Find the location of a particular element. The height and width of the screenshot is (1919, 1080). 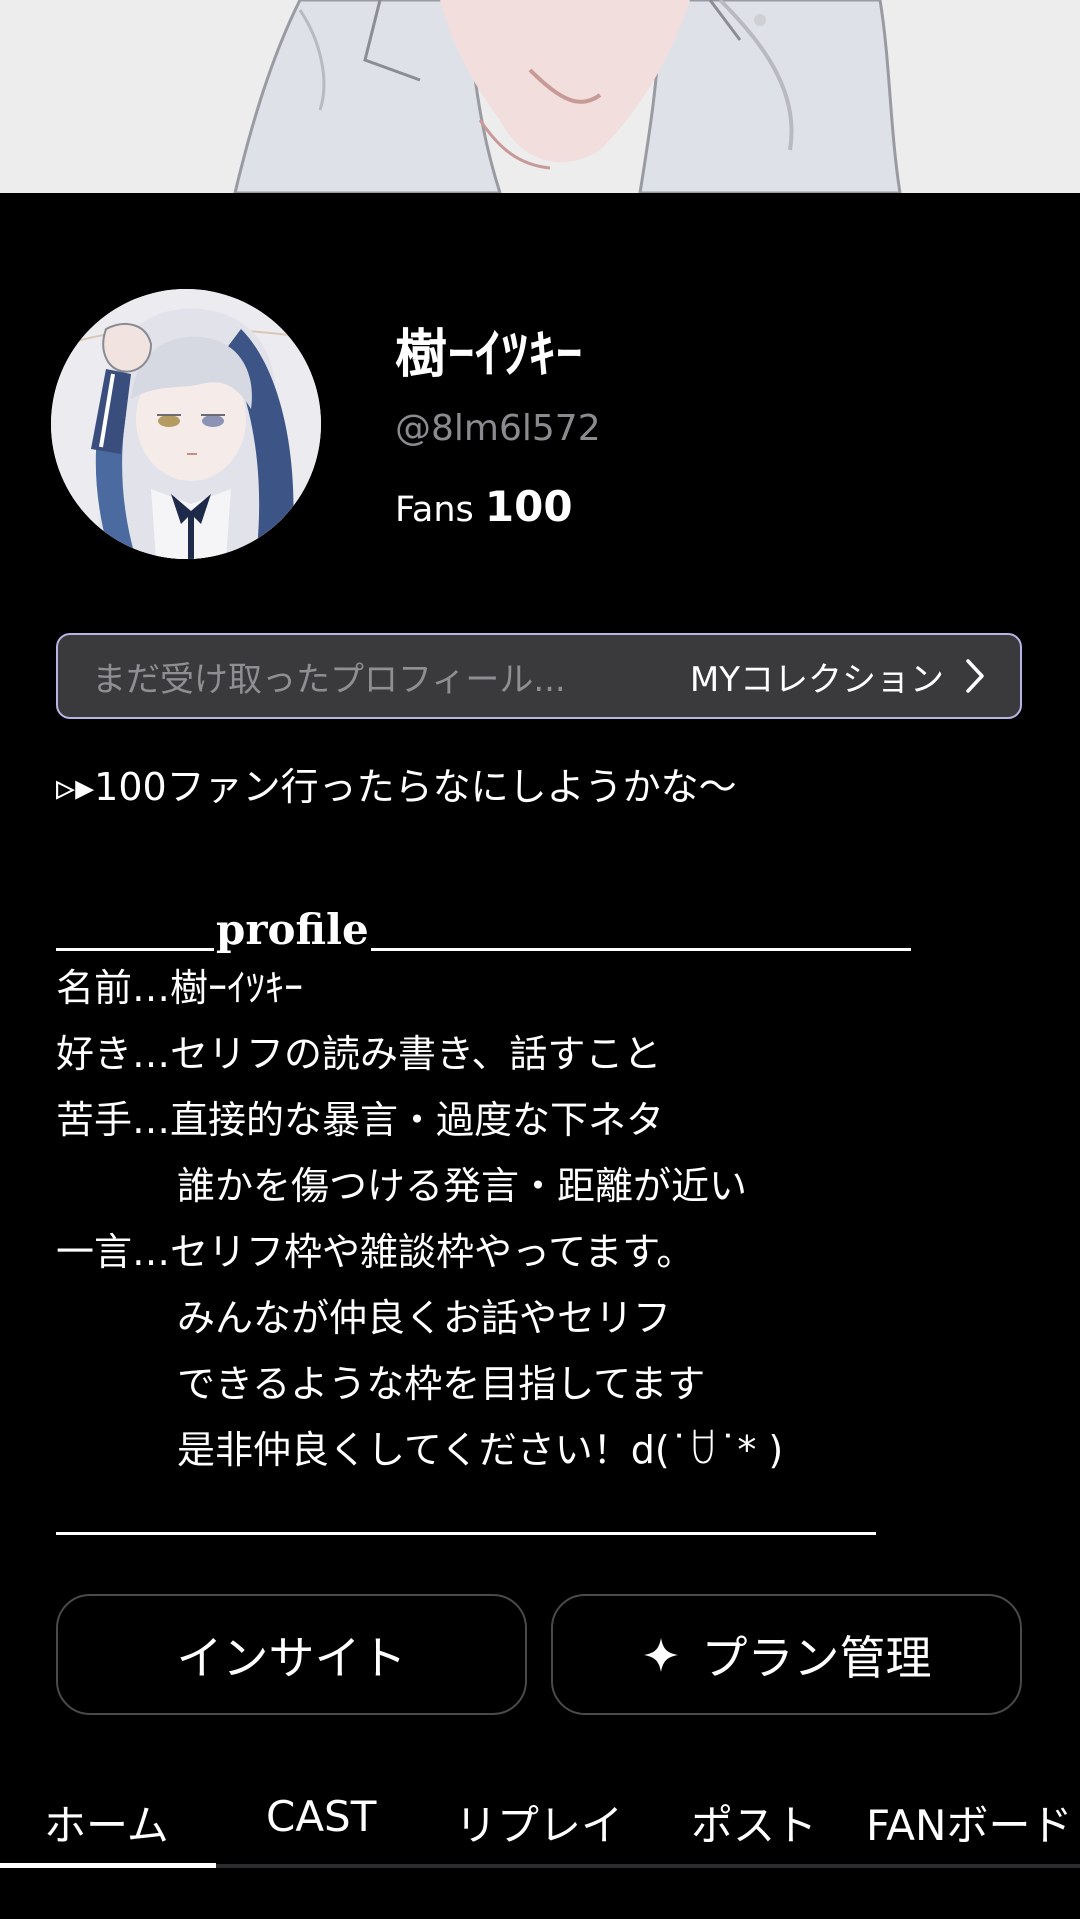

user-handle: @8lm6l572 is located at coordinates (498, 428).